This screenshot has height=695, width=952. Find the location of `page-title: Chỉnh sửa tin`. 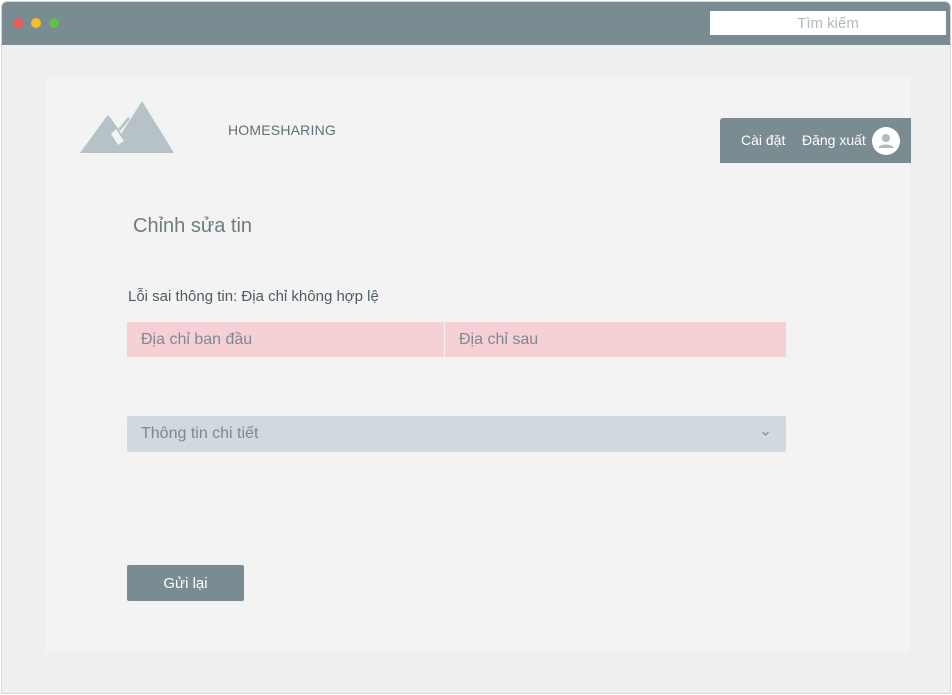

page-title: Chỉnh sửa tin is located at coordinates (193, 226).